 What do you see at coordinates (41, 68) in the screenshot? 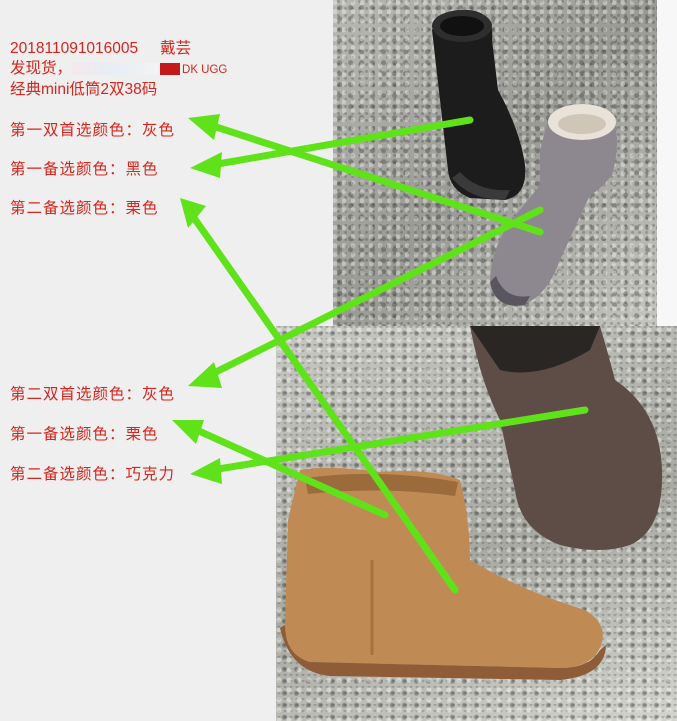
I see `ship-label: 发现货，` at bounding box center [41, 68].